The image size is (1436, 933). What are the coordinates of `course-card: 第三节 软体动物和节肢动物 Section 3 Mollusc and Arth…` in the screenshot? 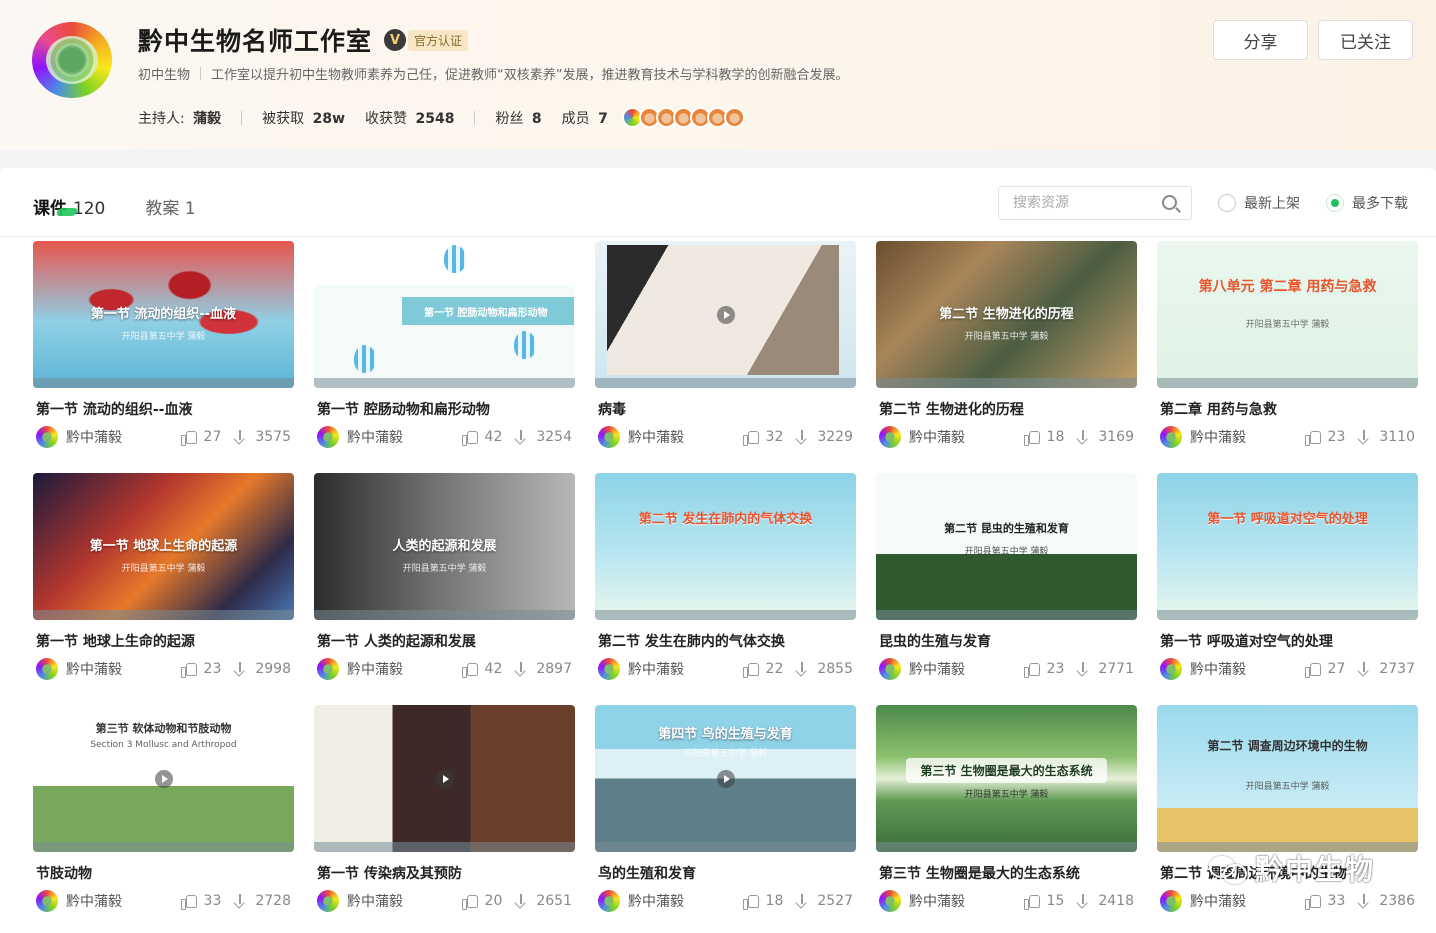 It's located at (163, 819).